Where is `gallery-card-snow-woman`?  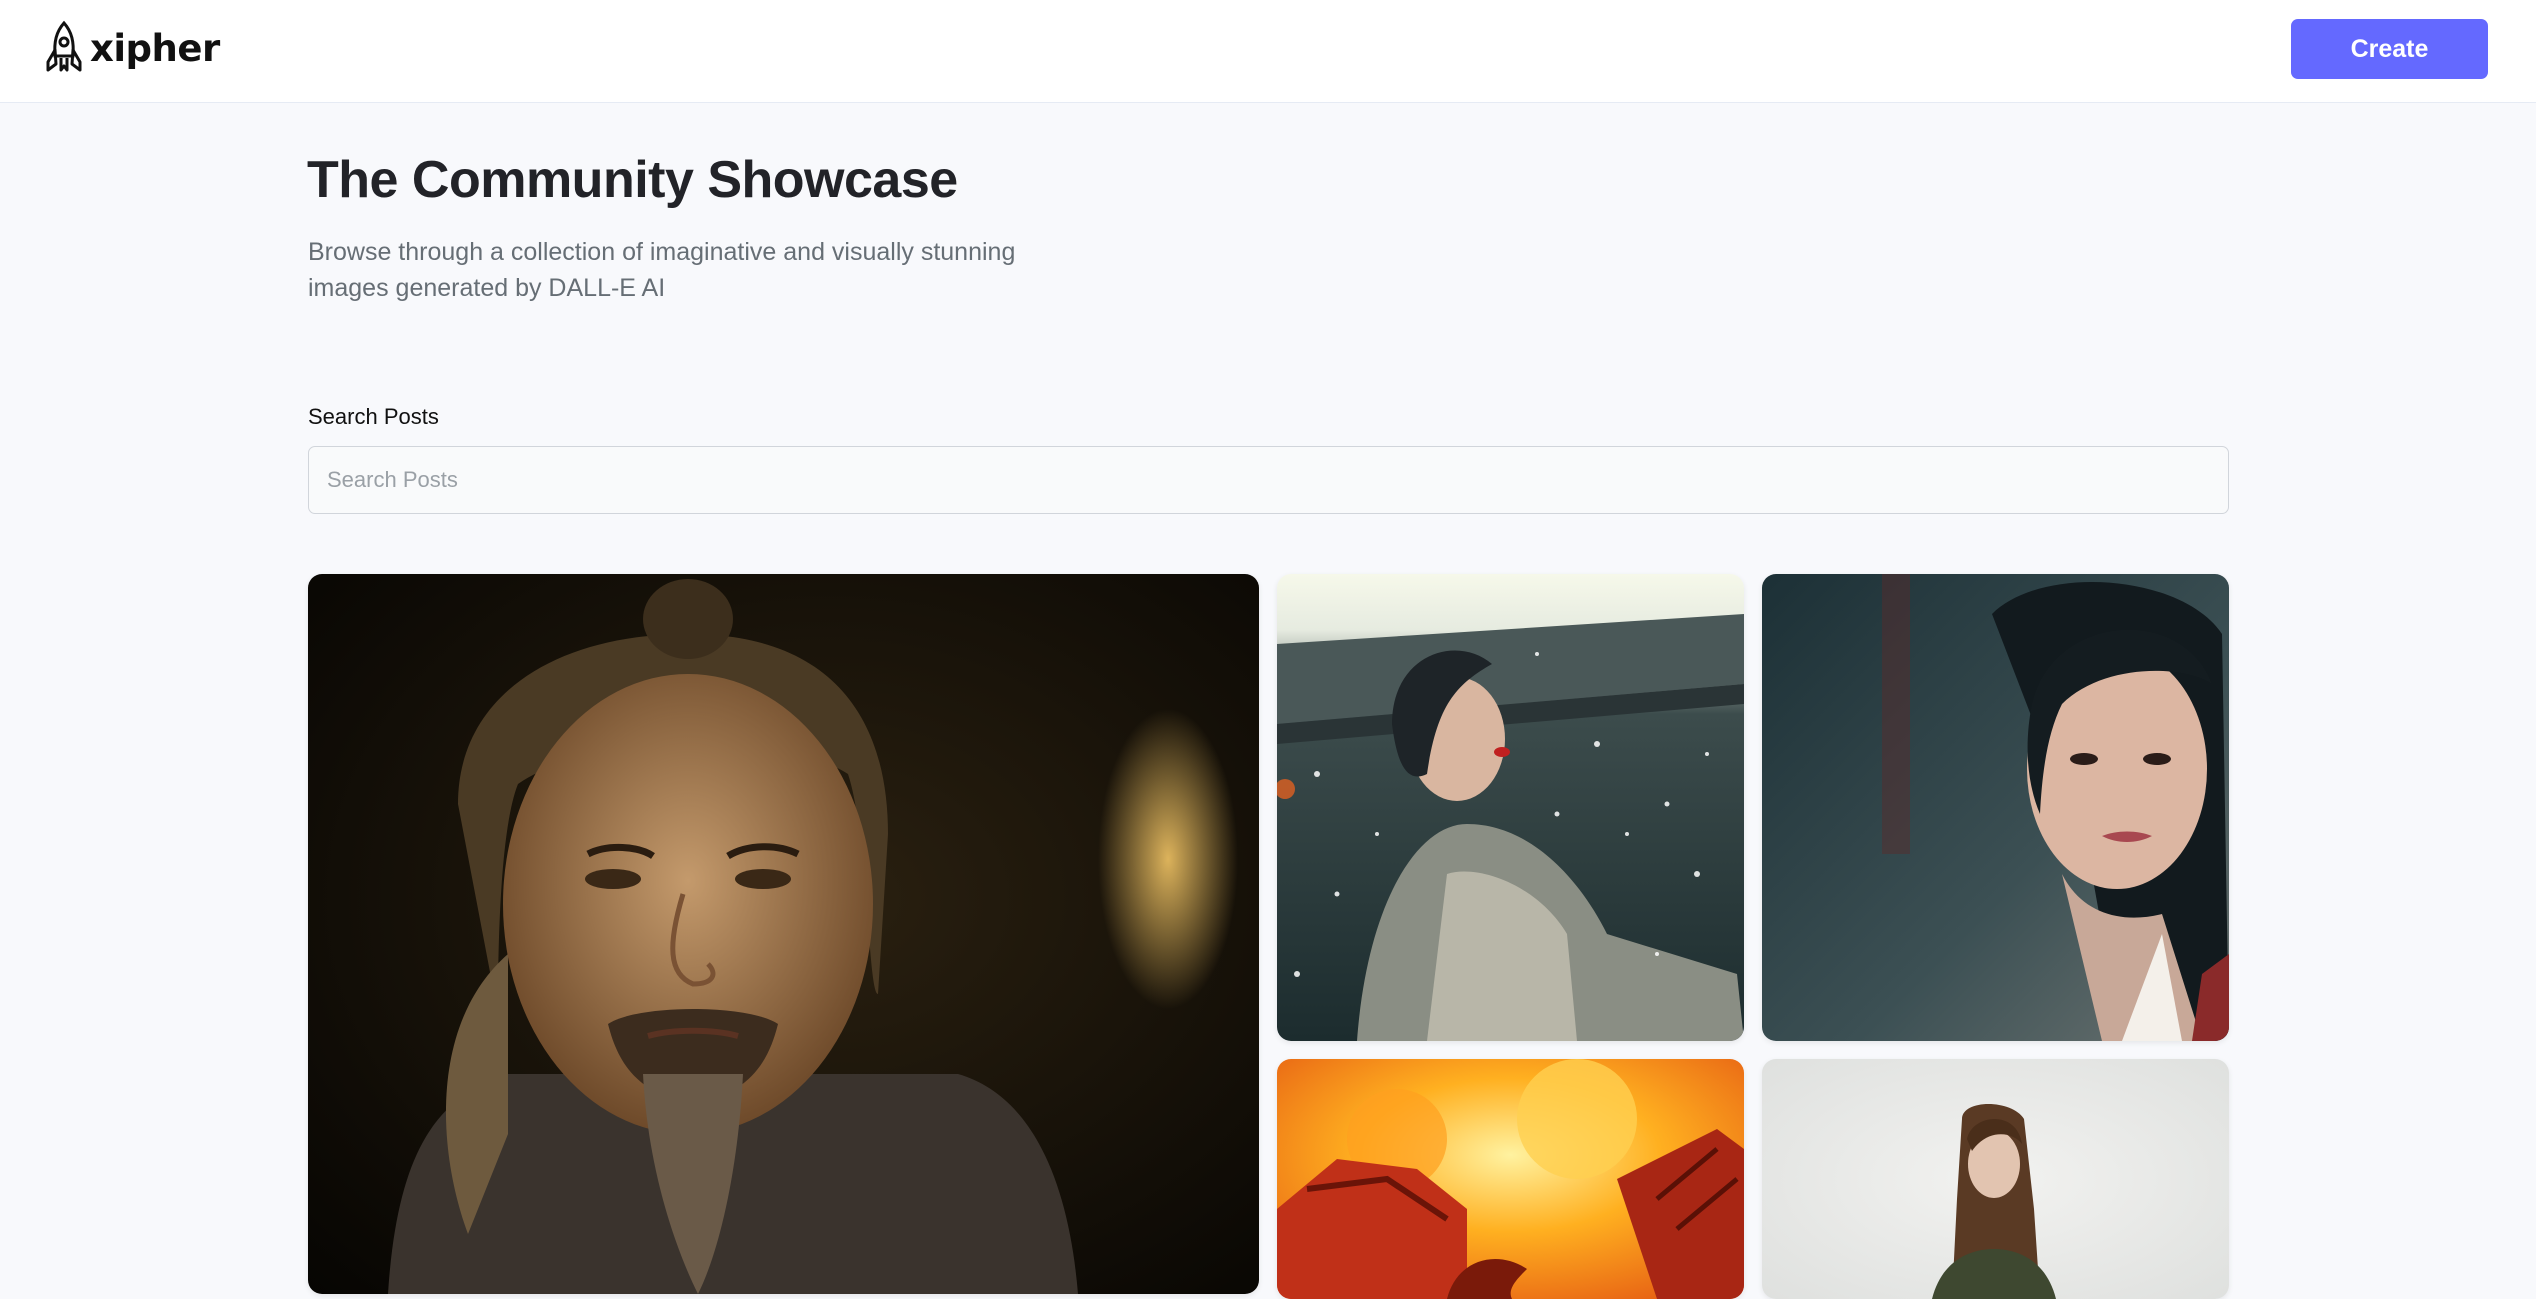
gallery-card-snow-woman is located at coordinates (1510, 807).